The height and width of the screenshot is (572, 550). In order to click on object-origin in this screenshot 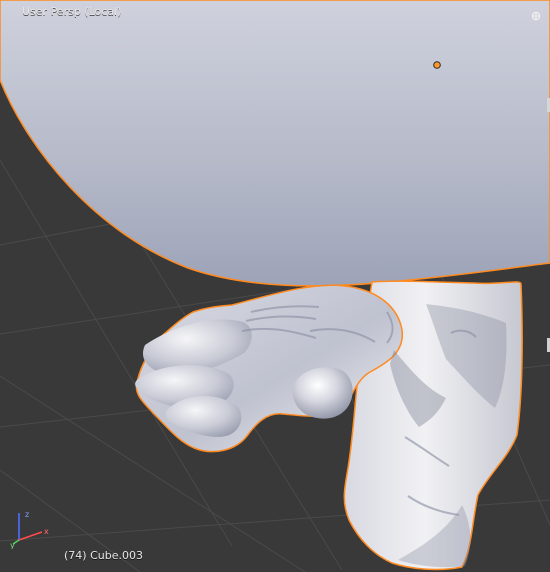, I will do `click(437, 65)`.